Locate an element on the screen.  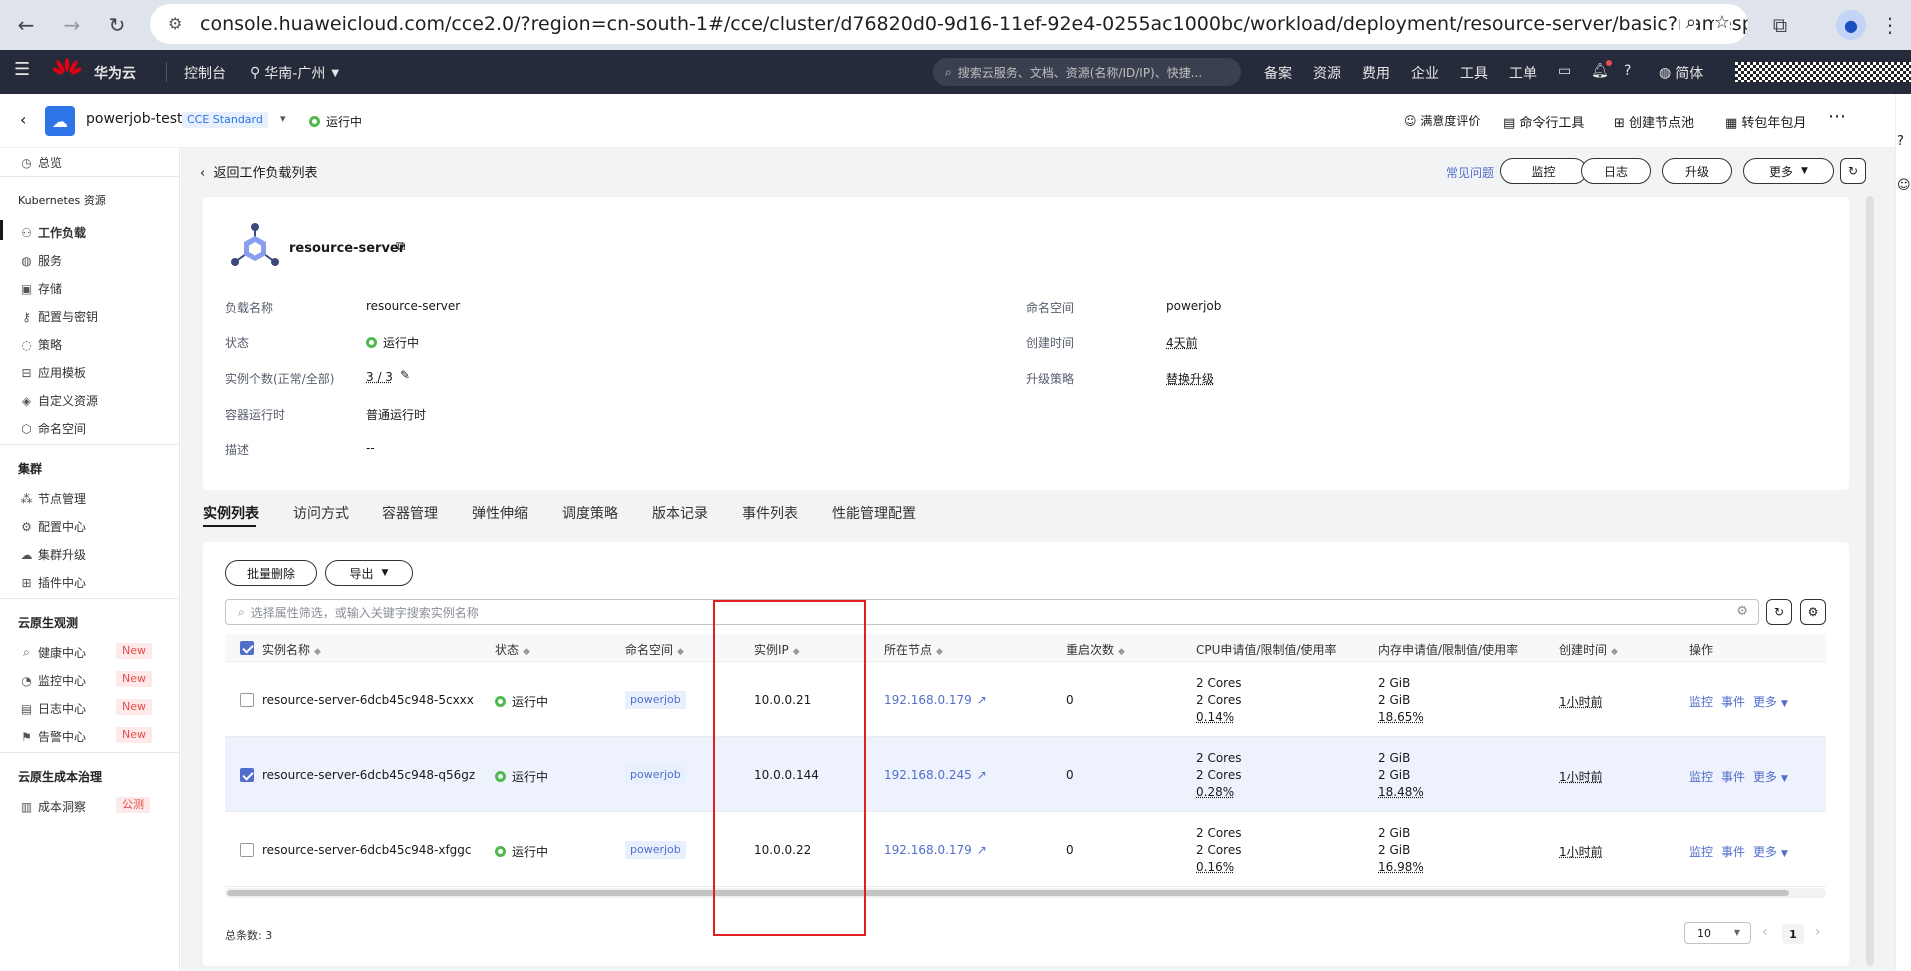
tab-events: 事件列表 is located at coordinates (770, 513).